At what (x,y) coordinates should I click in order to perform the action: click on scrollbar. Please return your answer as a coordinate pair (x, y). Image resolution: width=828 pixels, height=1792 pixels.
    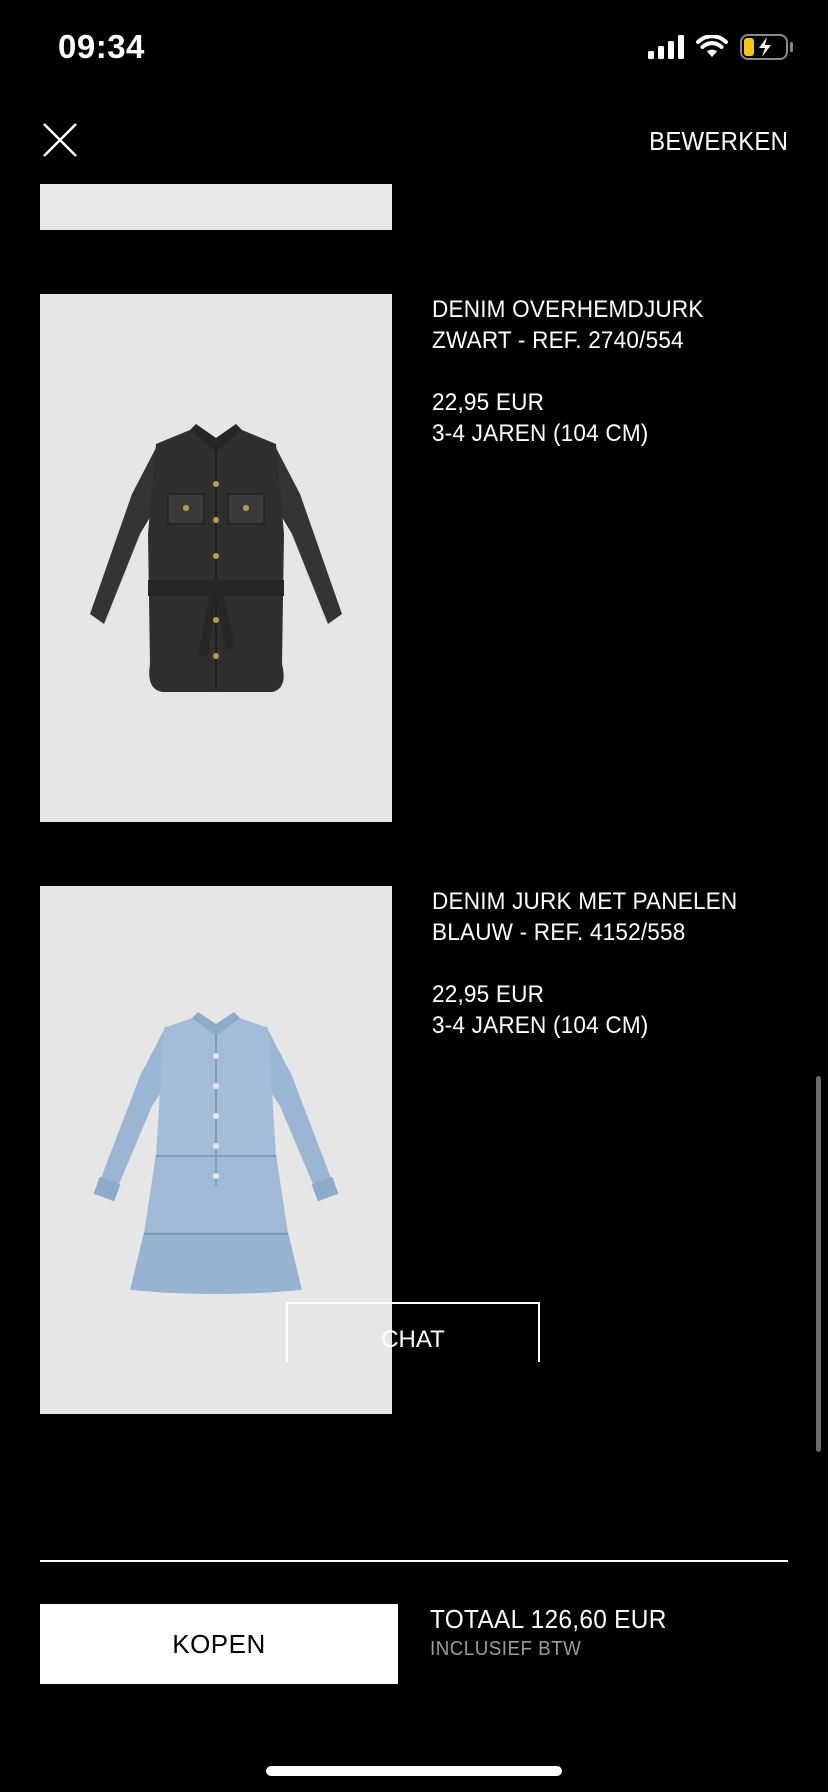
    Looking at the image, I should click on (818, 1264).